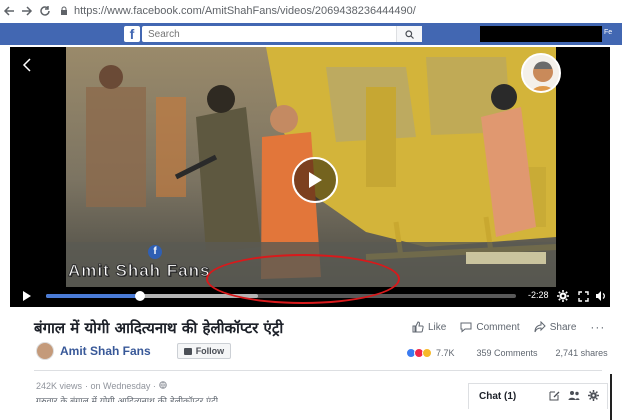 The height and width of the screenshot is (420, 622). Describe the element at coordinates (611, 397) in the screenshot. I see `window-edge` at that location.